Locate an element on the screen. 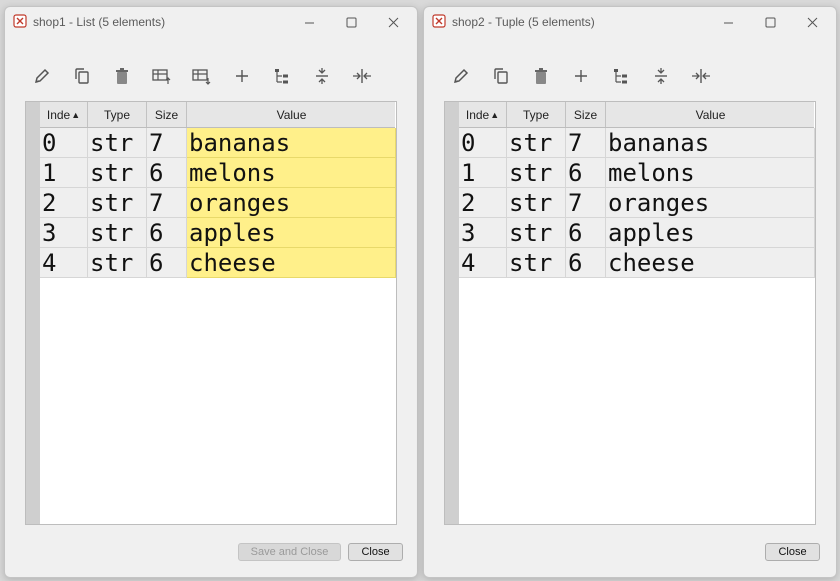 This screenshot has width=840, height=581. insert-above-button is located at coordinates (162, 76).